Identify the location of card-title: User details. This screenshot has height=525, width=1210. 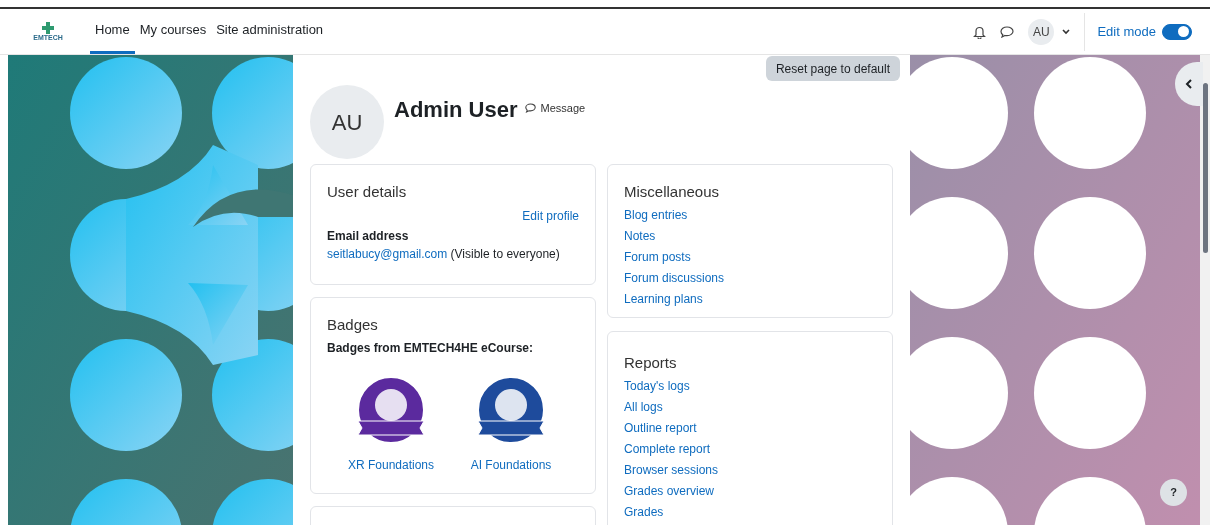
(367, 192).